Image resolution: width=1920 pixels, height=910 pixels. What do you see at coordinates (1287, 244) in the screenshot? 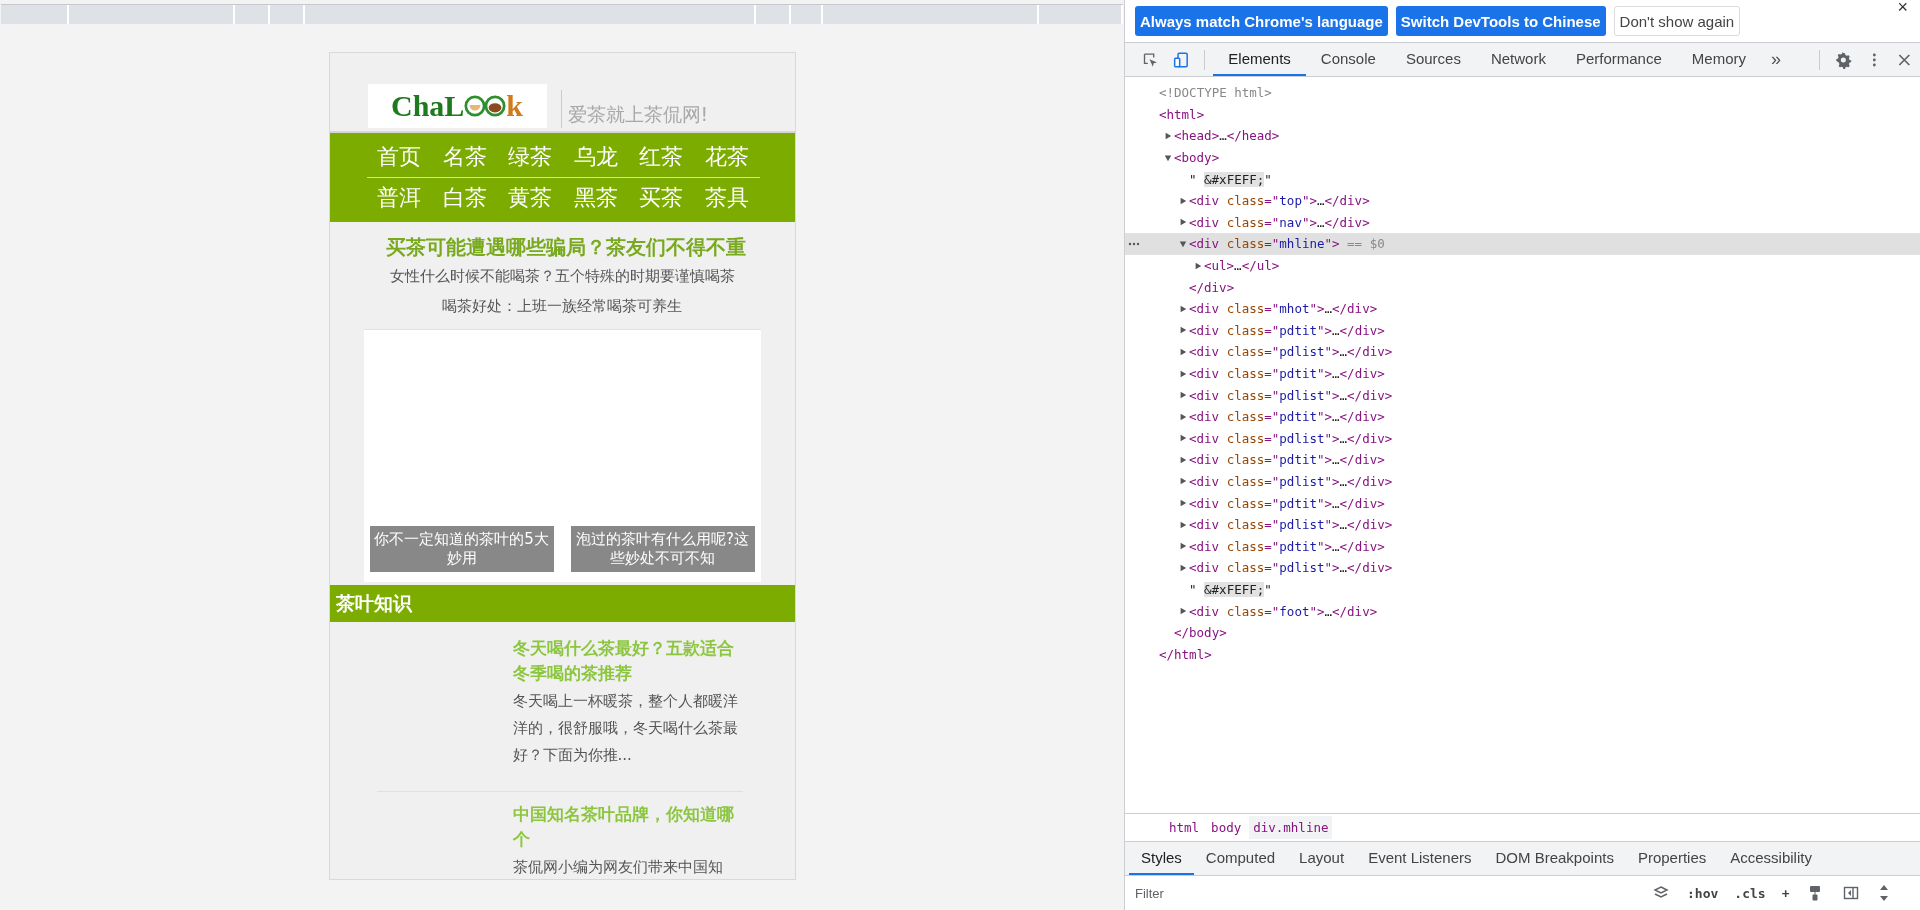
I see `dom-node: <div class="mhline"> == $0` at bounding box center [1287, 244].